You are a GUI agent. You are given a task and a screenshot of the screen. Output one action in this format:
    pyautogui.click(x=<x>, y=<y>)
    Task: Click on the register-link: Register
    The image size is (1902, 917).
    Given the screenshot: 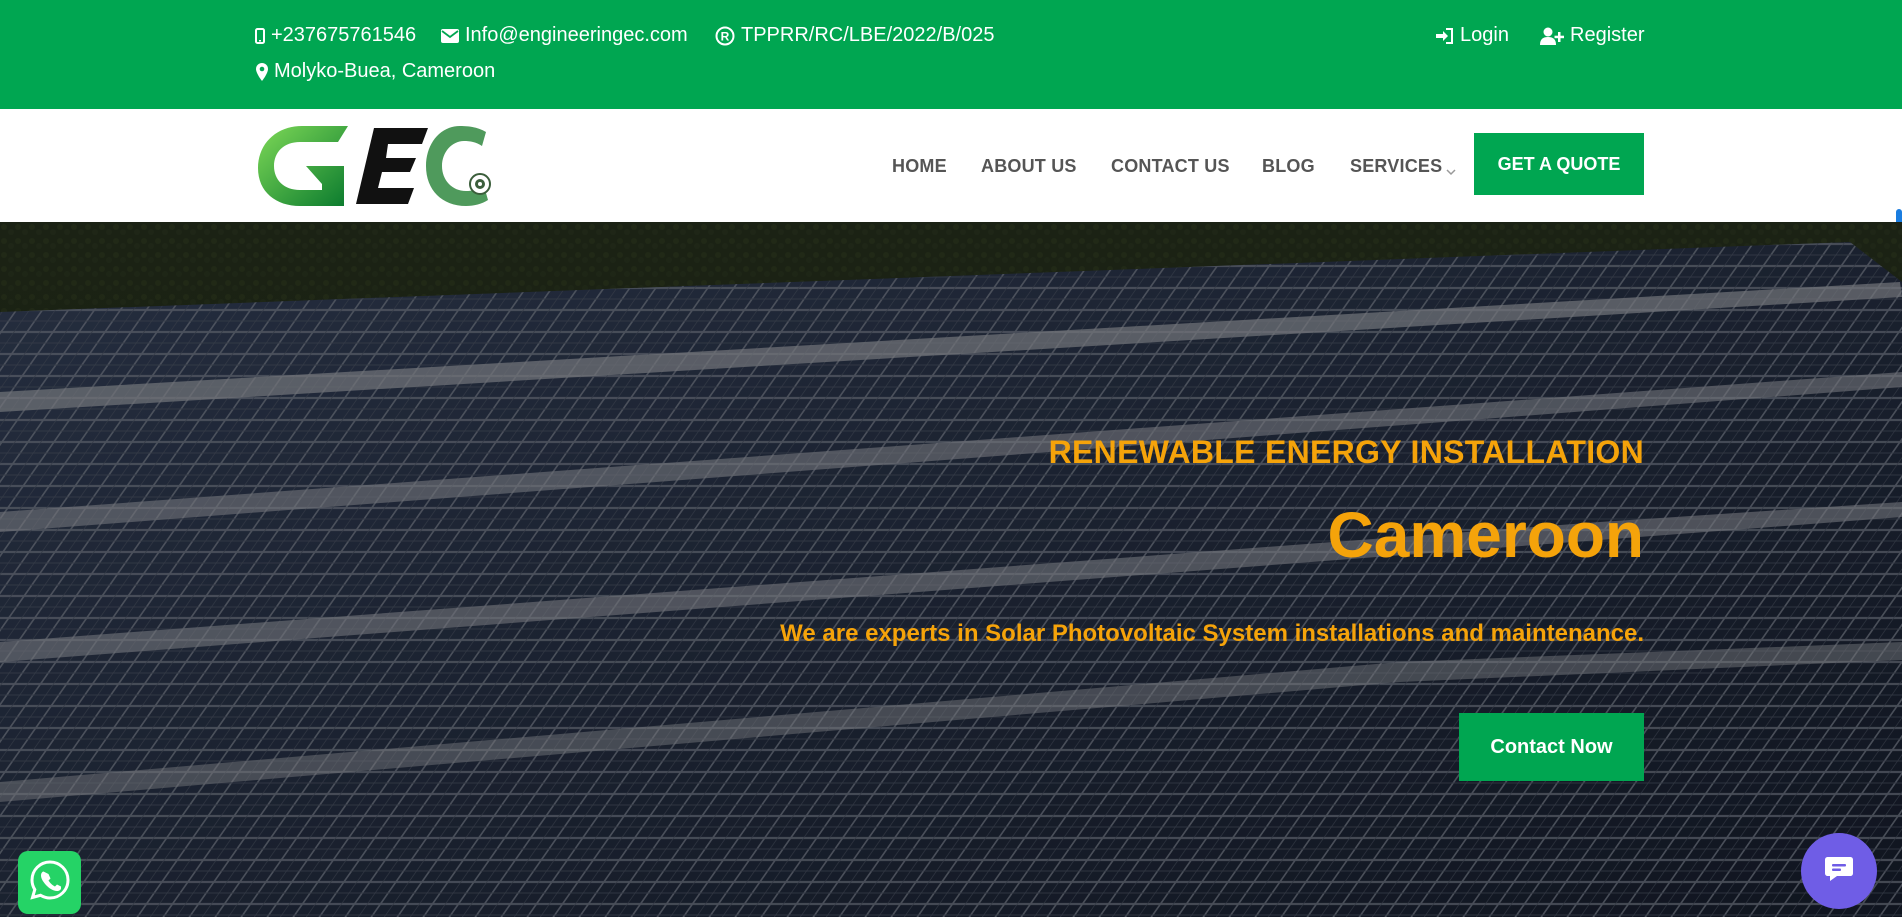 What is the action you would take?
    pyautogui.click(x=1592, y=35)
    